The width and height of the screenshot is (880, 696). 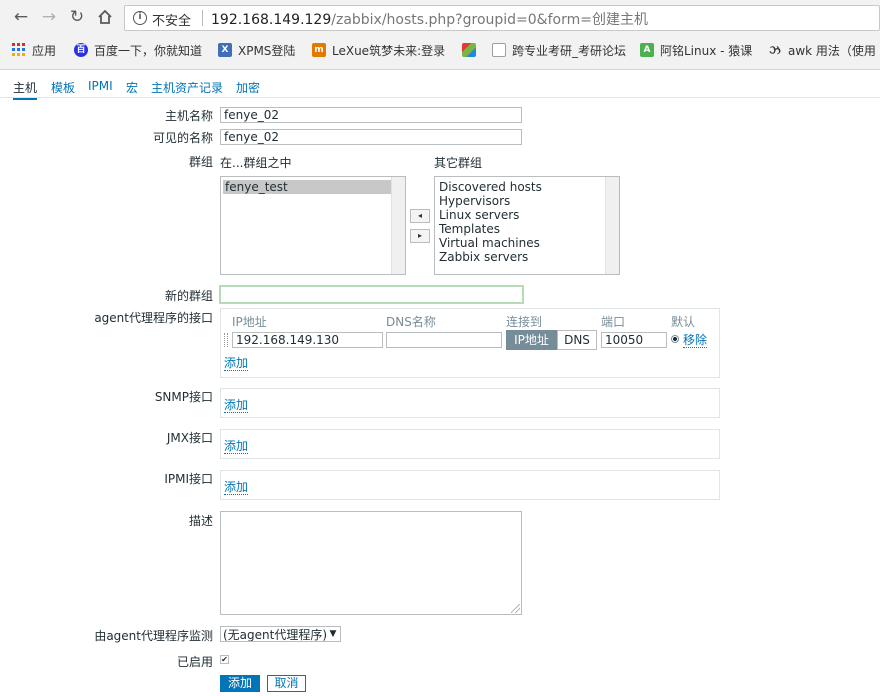 What do you see at coordinates (531, 340) in the screenshot?
I see `connect-ip-toggle: IP地址` at bounding box center [531, 340].